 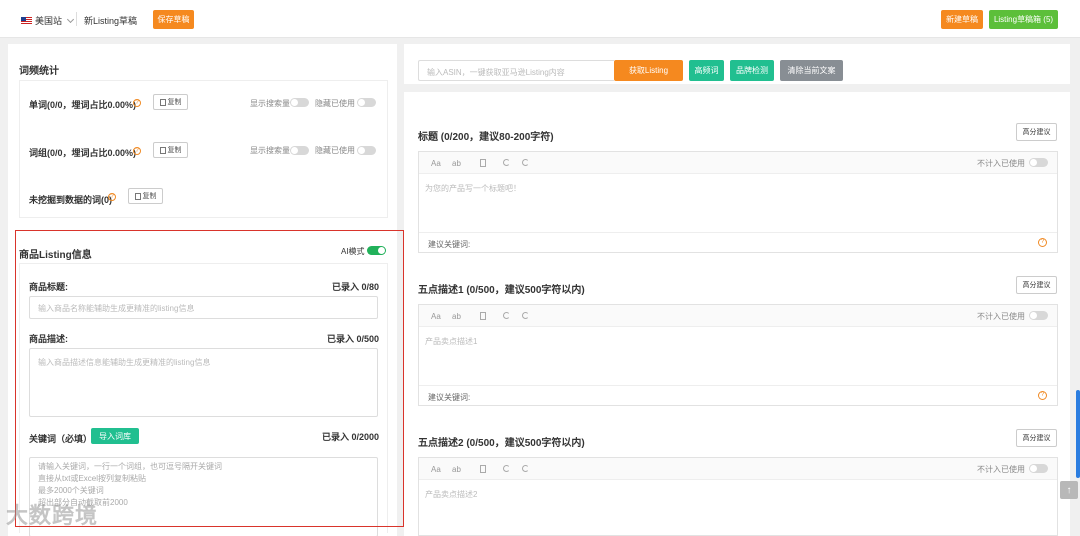 I want to click on unmined-label: 未挖掘到数据的词(0), so click(x=70, y=200).